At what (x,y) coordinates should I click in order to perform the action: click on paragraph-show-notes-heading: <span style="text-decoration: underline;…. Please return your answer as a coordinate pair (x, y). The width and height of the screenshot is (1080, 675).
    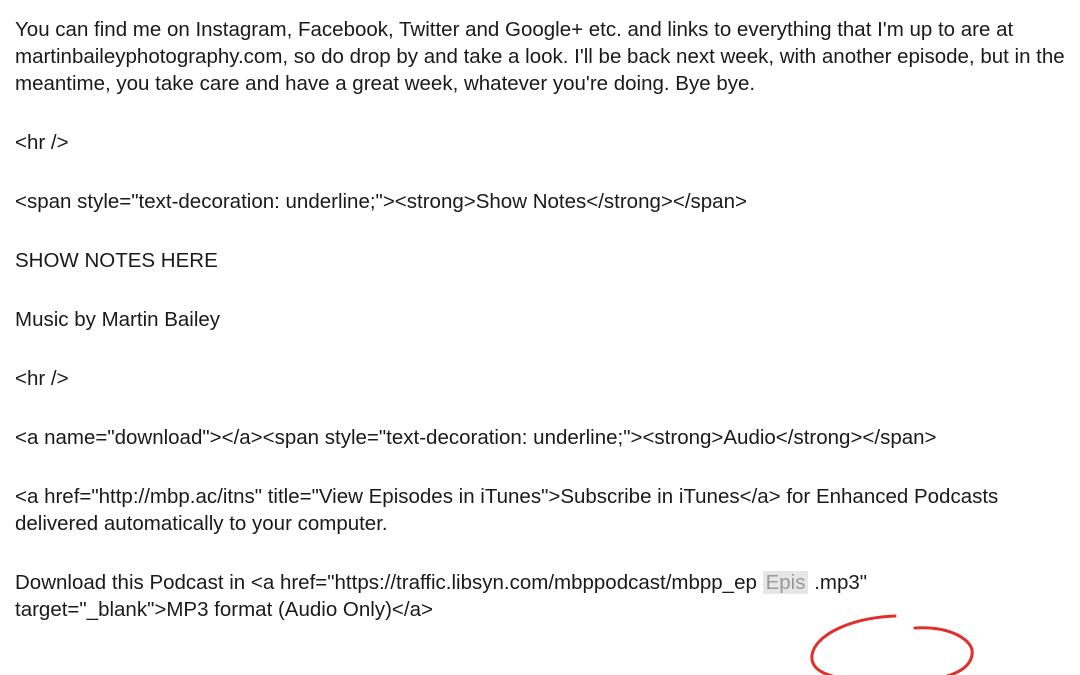
    Looking at the image, I should click on (381, 201).